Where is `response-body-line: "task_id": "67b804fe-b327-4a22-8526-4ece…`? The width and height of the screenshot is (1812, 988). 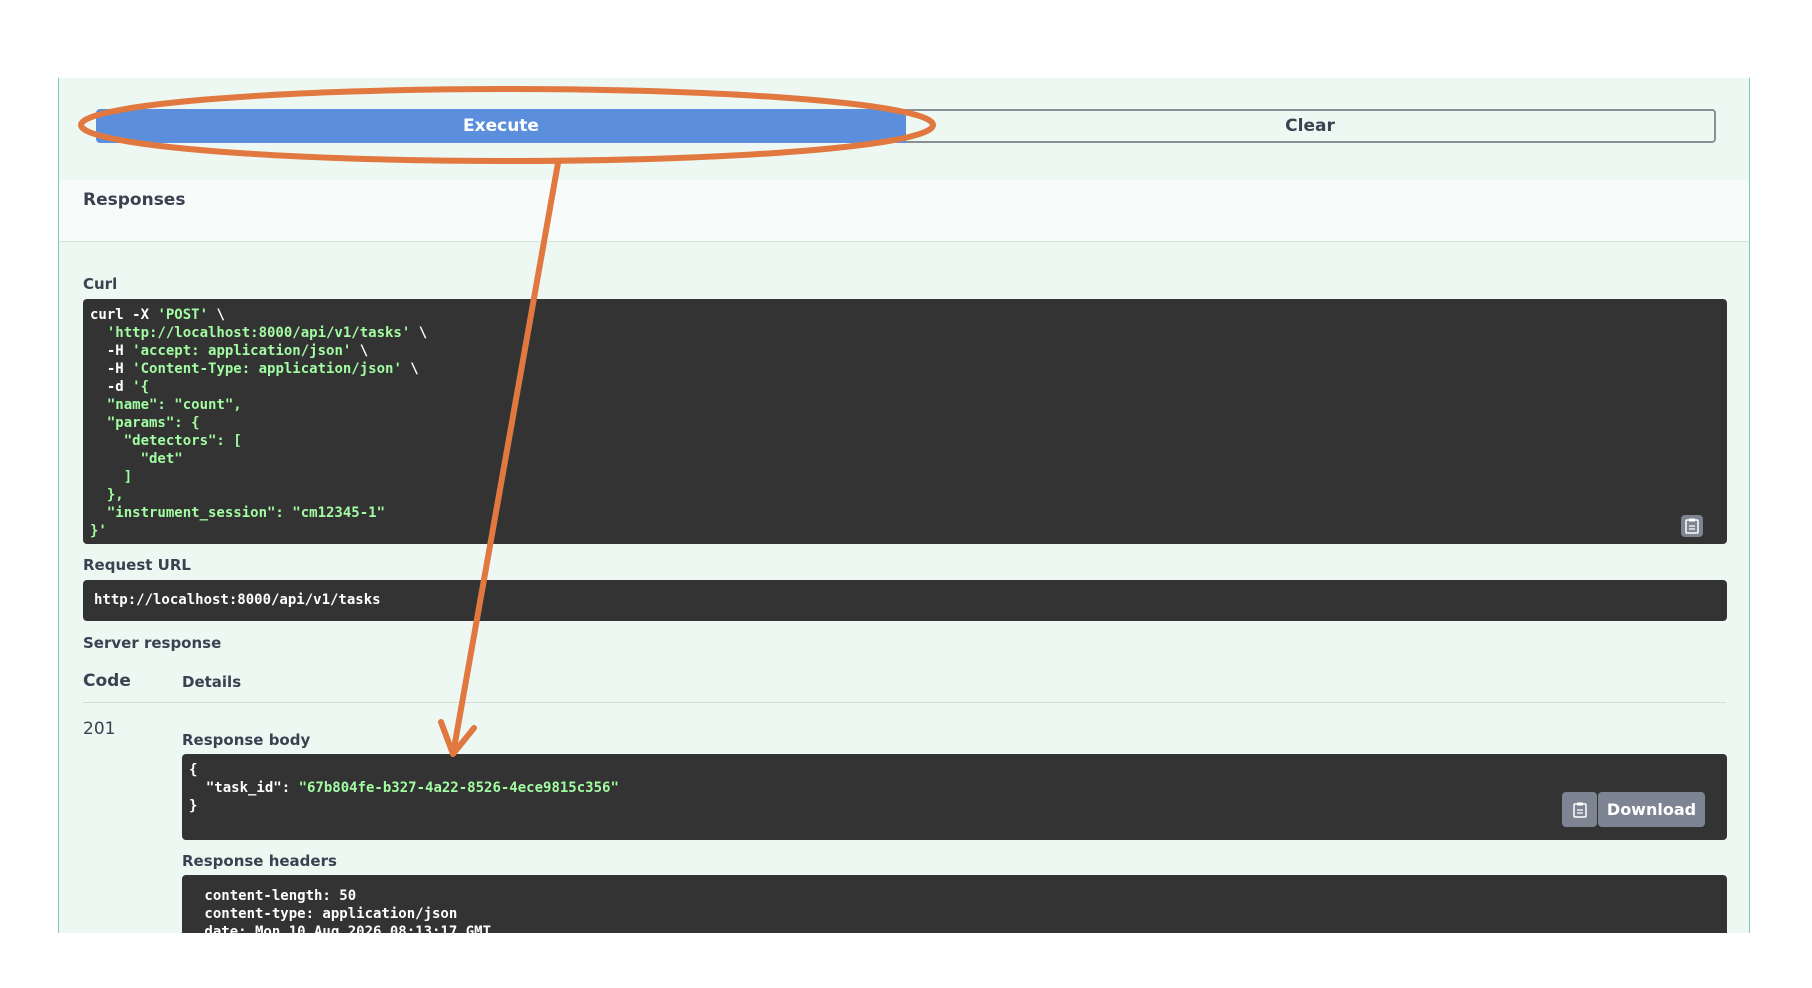
response-body-line: "task_id": "67b804fe-b327-4a22-8526-4ece… is located at coordinates (404, 788).